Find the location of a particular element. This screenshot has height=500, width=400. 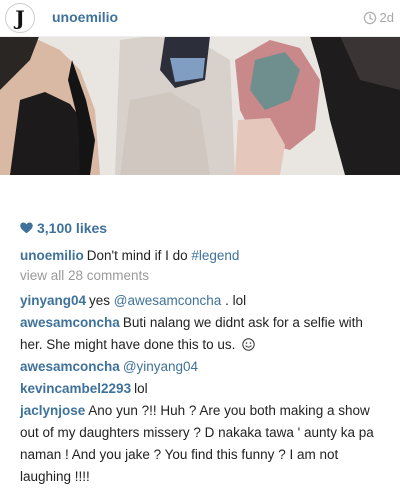

comment-text: yes is located at coordinates (101, 300).